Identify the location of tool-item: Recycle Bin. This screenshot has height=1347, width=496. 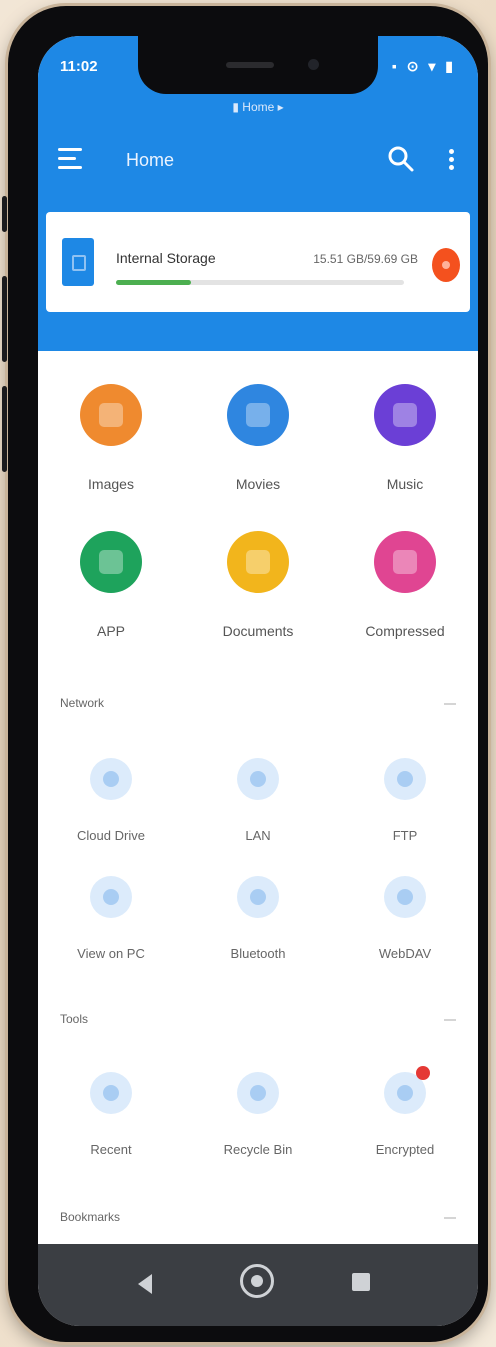
(258, 1114).